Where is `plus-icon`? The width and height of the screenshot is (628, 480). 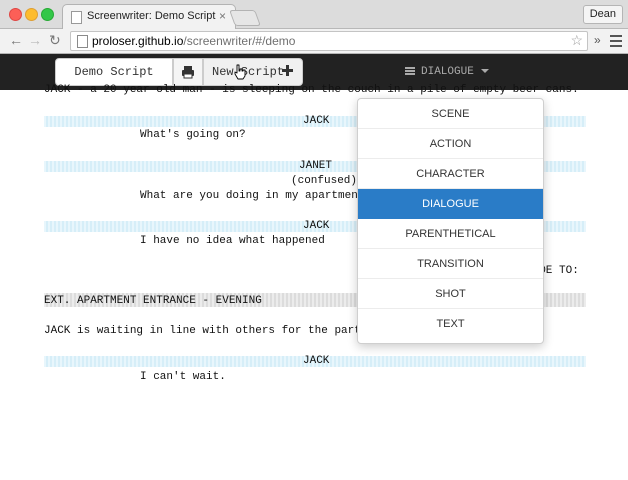
plus-icon is located at coordinates (287, 70).